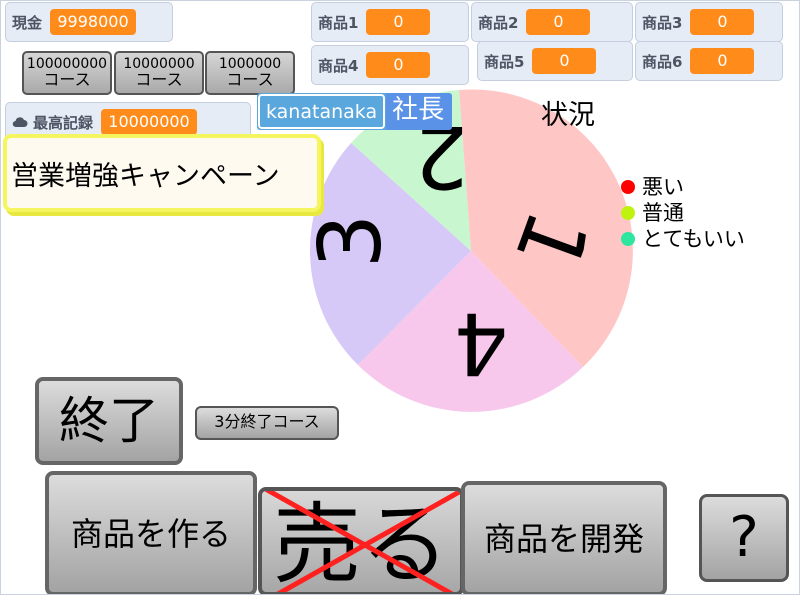 The height and width of the screenshot is (595, 800). What do you see at coordinates (162, 173) in the screenshot?
I see `campaign-button: 営業増強キャンペーン` at bounding box center [162, 173].